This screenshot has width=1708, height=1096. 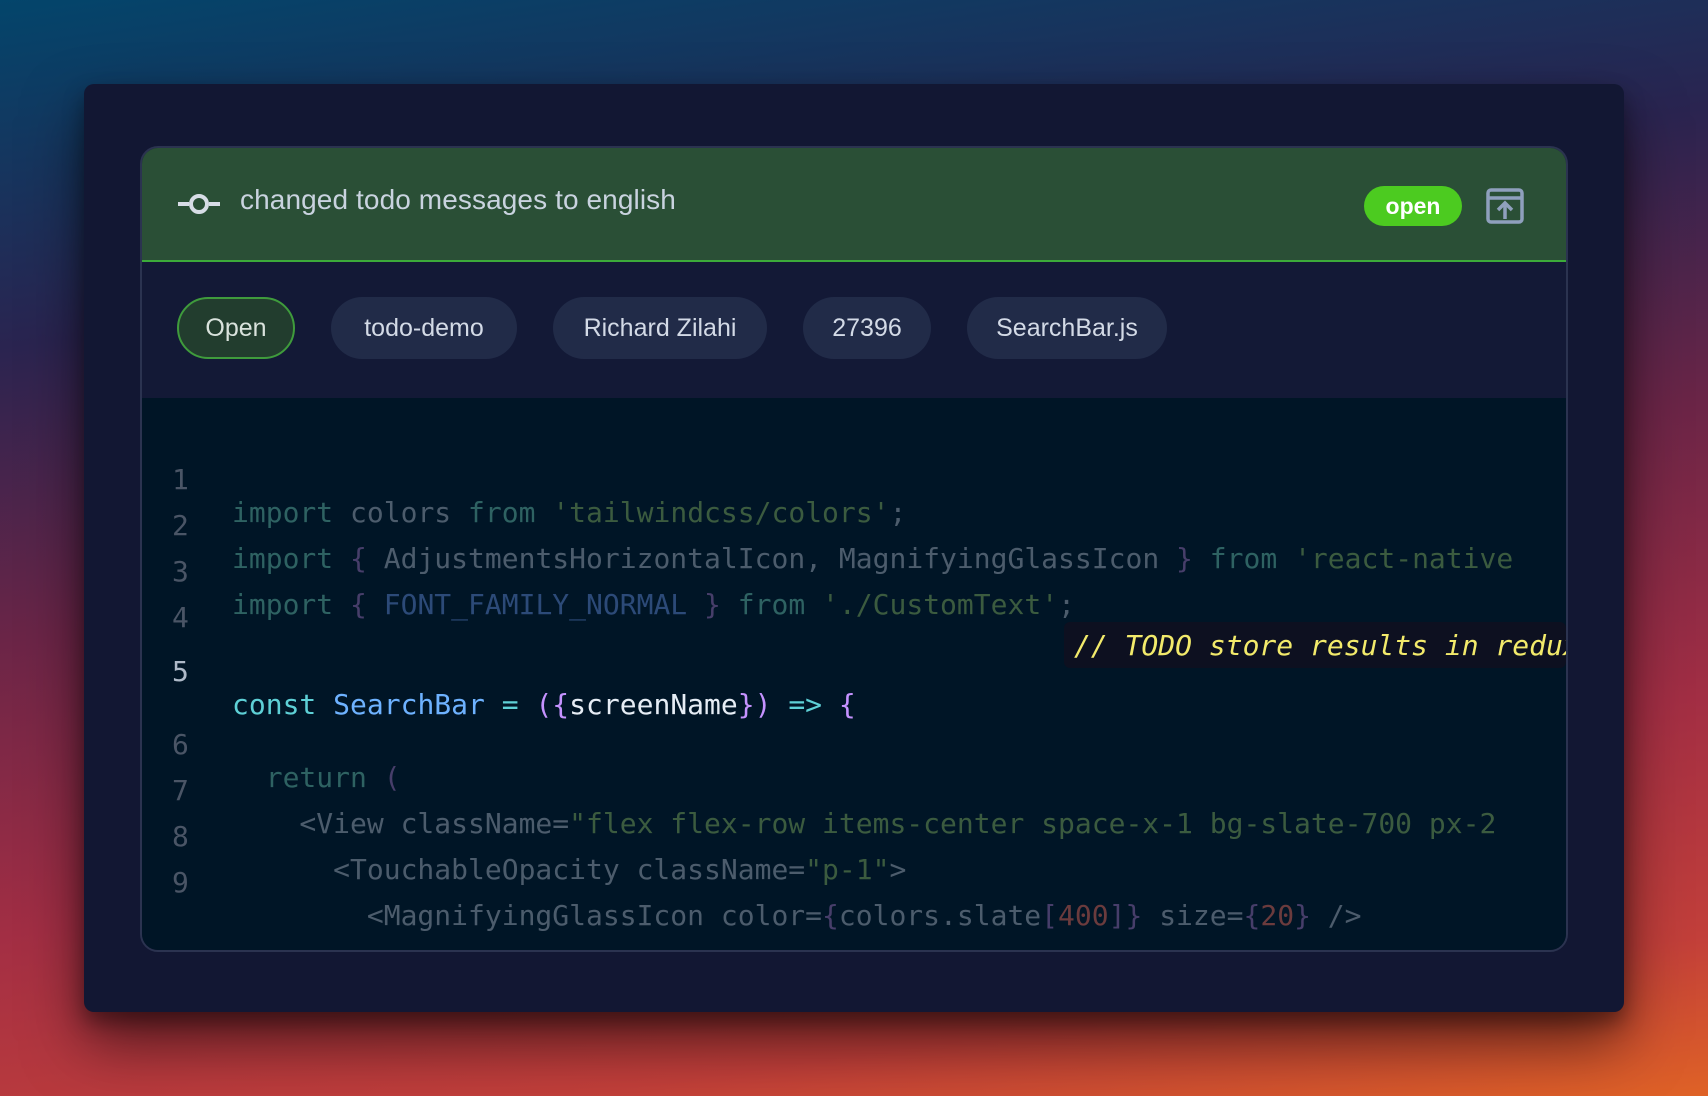 What do you see at coordinates (1067, 328) in the screenshot?
I see `chip-file: SearchBar.js` at bounding box center [1067, 328].